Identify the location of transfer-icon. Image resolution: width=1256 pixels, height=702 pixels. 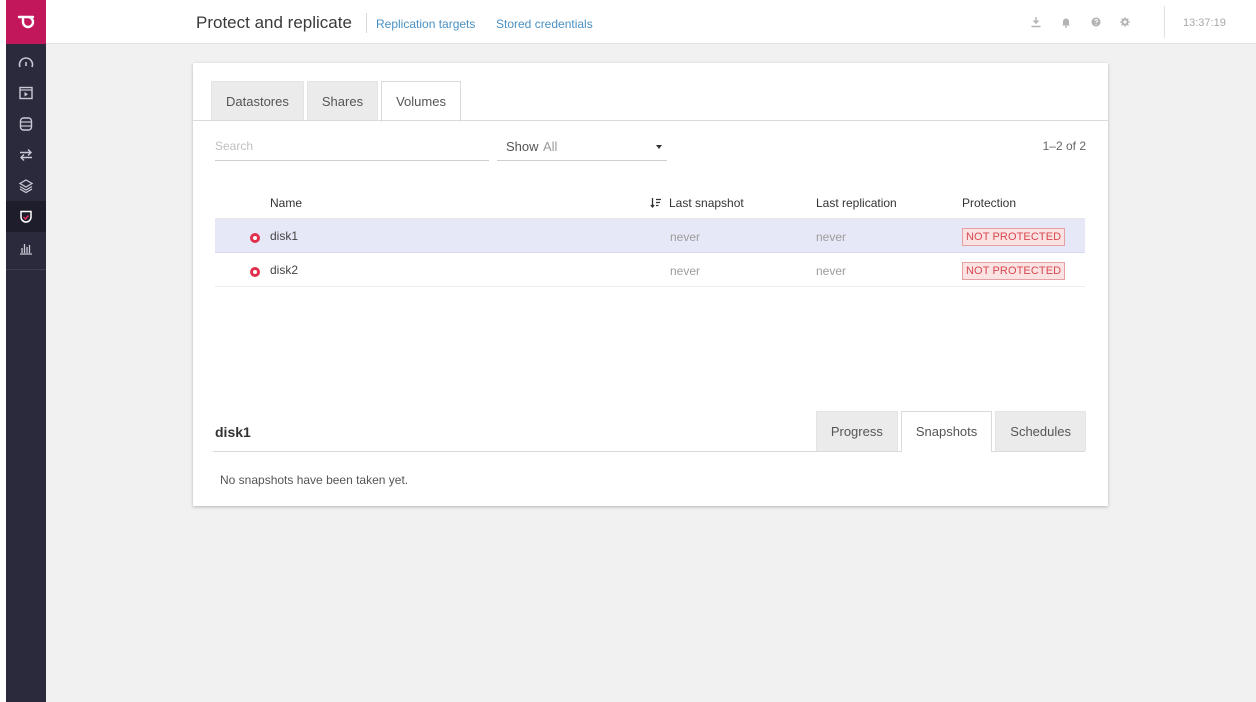
(26, 154).